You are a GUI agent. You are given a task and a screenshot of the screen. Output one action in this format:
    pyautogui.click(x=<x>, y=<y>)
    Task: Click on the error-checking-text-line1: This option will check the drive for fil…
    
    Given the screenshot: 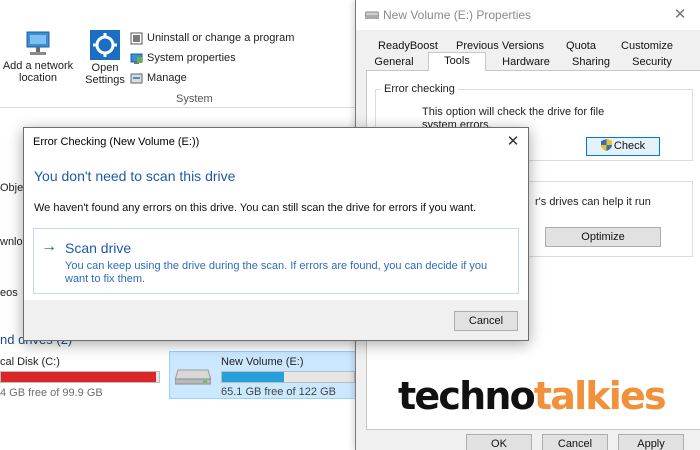 What is the action you would take?
    pyautogui.click(x=513, y=112)
    